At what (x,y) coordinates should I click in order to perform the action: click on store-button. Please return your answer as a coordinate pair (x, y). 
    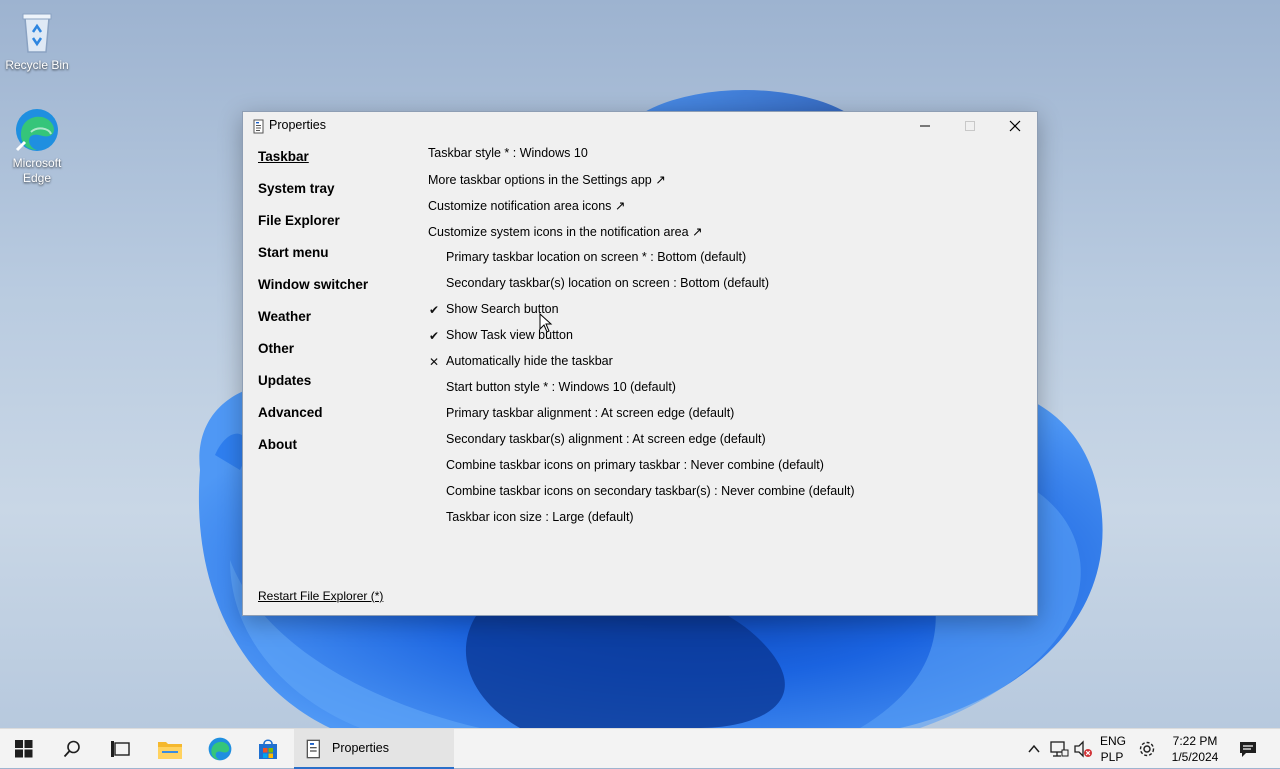
    Looking at the image, I should click on (268, 749).